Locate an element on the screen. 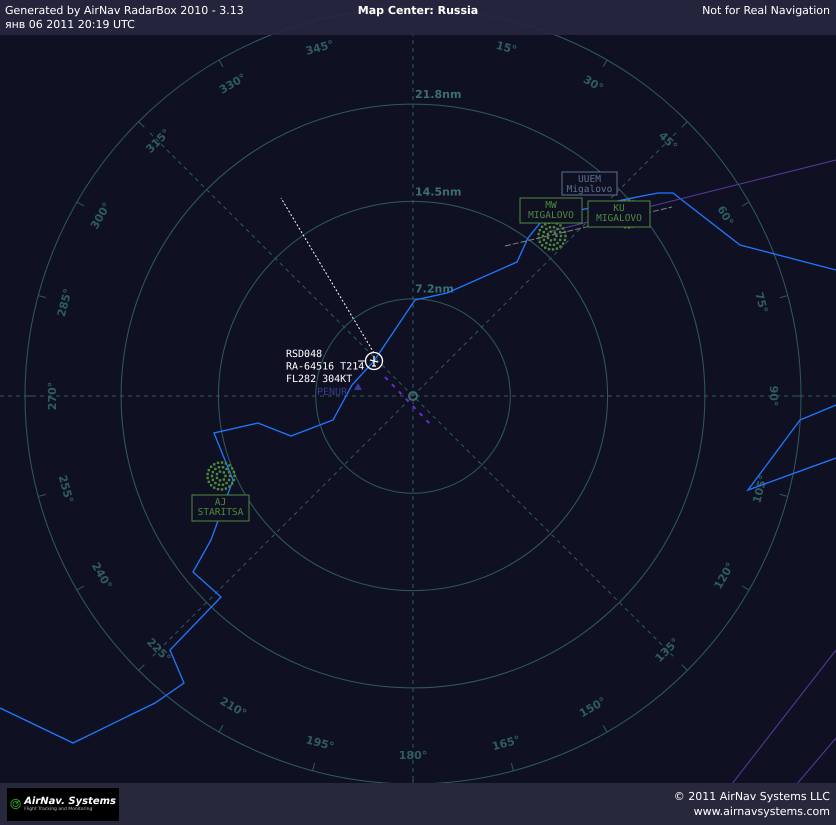  bearing-label: 15° is located at coordinates (506, 47).